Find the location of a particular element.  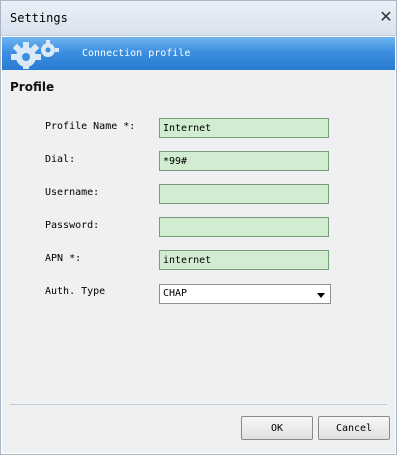

profile-name-label: Profile Name *: is located at coordinates (90, 126).